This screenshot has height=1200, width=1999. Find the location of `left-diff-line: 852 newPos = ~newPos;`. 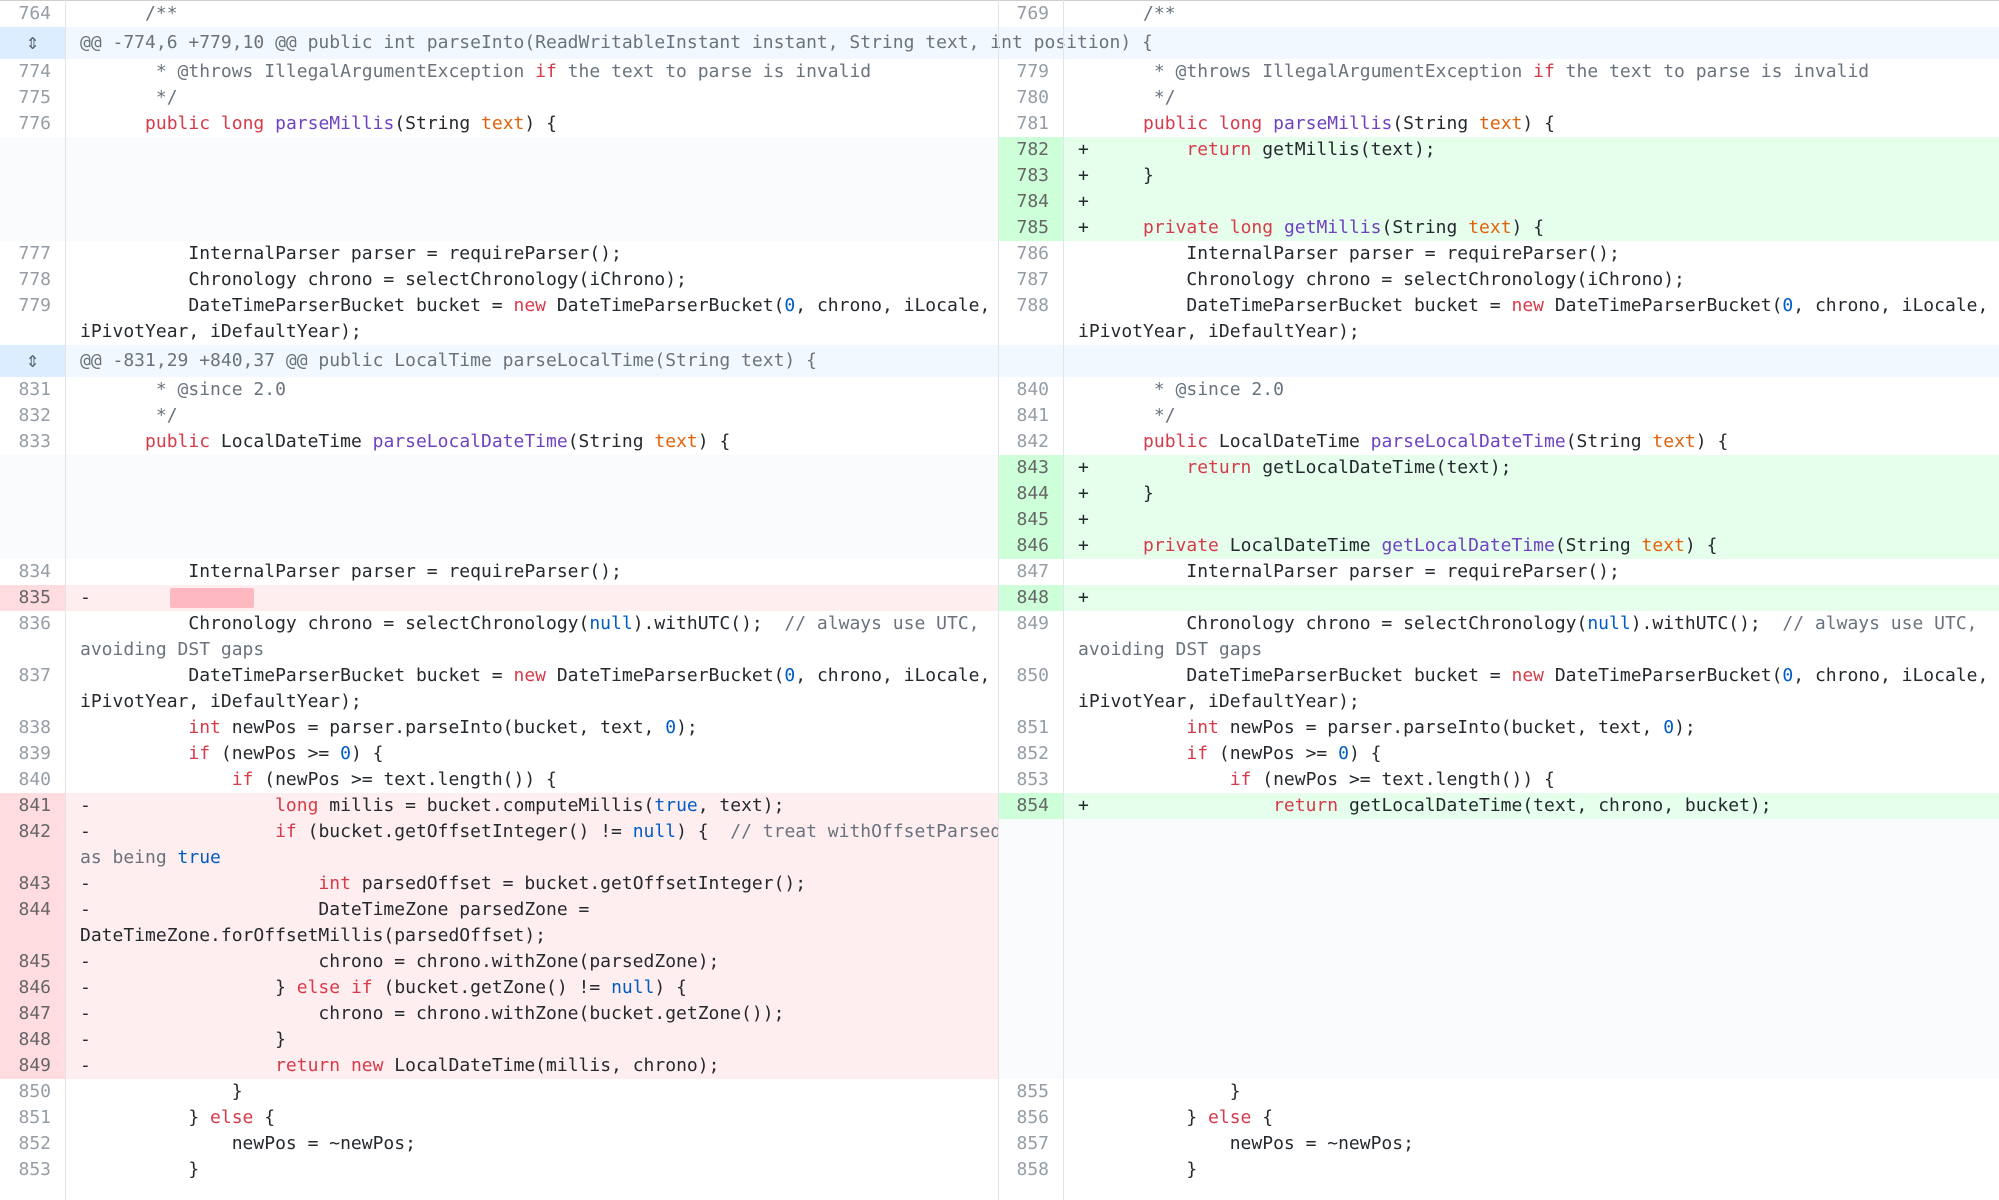

left-diff-line: 852 newPos = ~newPos; is located at coordinates (499, 1144).